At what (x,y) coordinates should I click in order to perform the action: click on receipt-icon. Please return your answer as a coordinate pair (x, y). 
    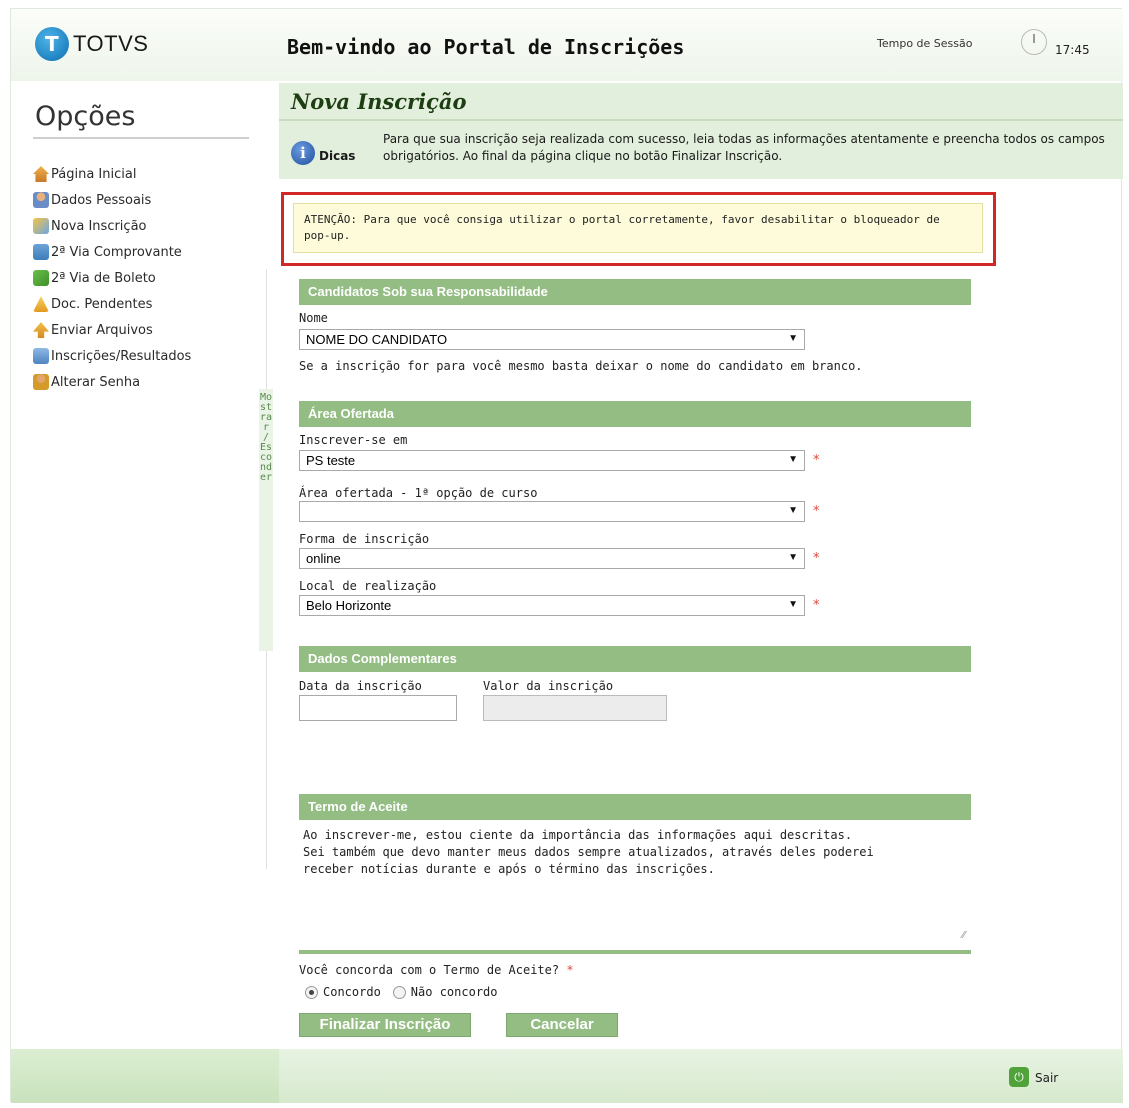
    Looking at the image, I should click on (41, 252).